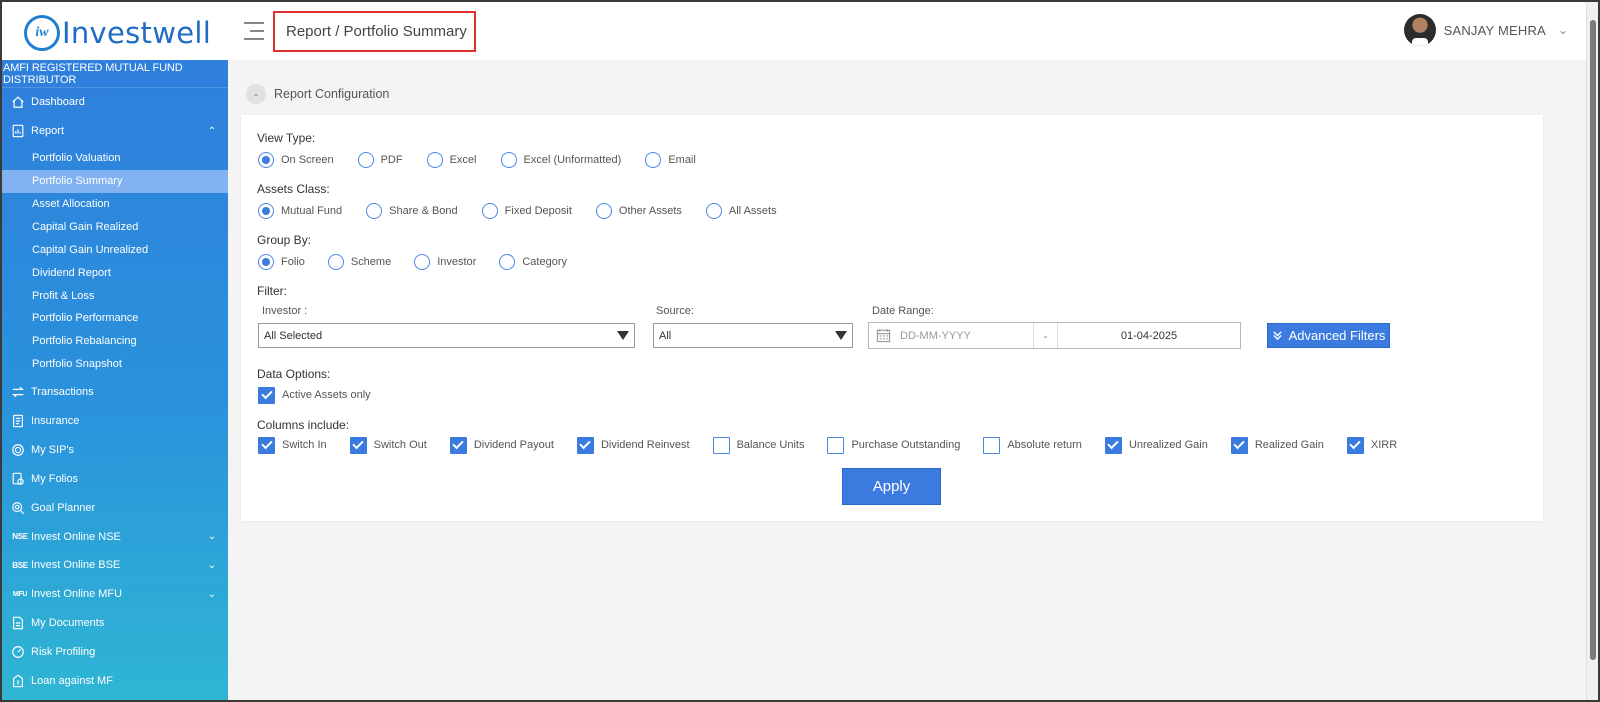 This screenshot has width=1600, height=702. What do you see at coordinates (20, 594) in the screenshot?
I see `mfu-icon: MFU` at bounding box center [20, 594].